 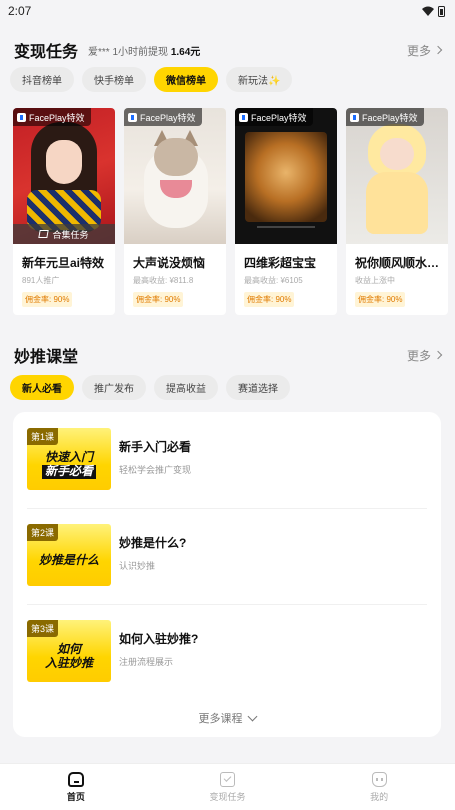 What do you see at coordinates (186, 387) in the screenshot?
I see `tab-increase-income: 提高收益` at bounding box center [186, 387].